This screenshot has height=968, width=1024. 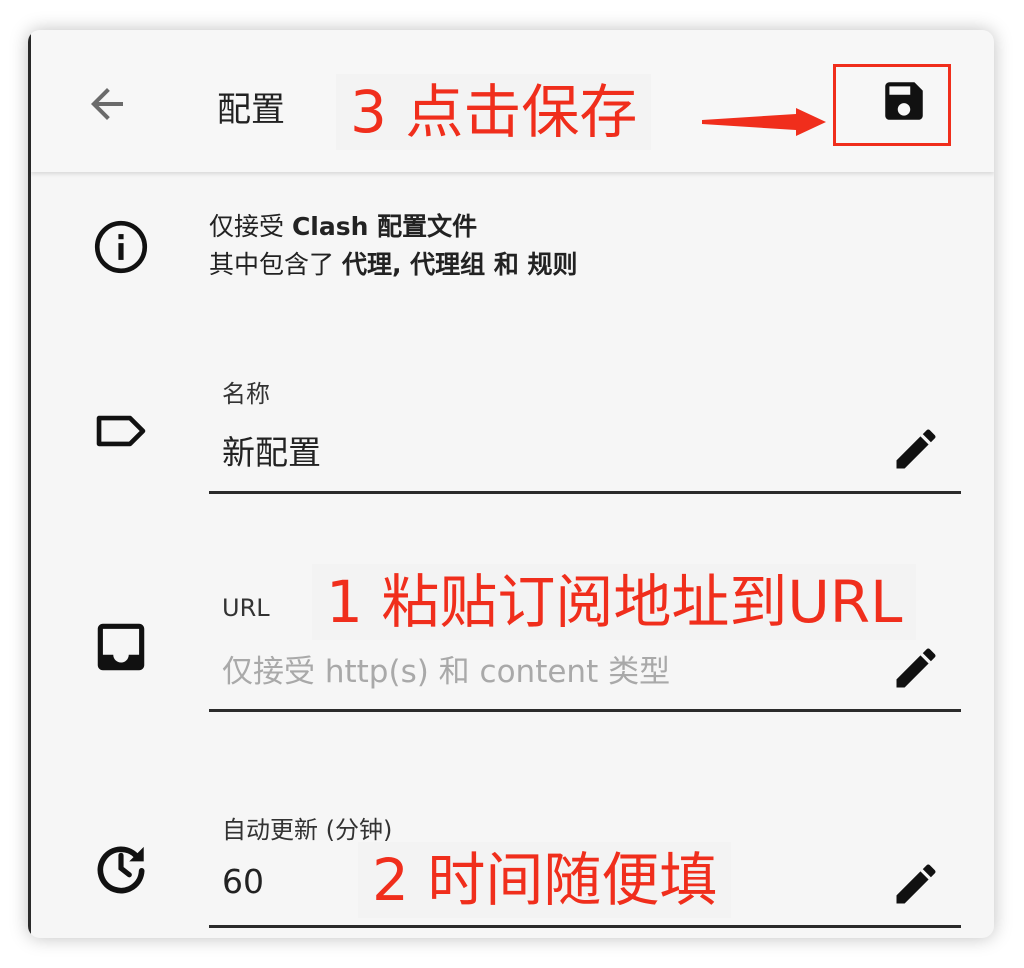 I want to click on url-underline, so click(x=585, y=710).